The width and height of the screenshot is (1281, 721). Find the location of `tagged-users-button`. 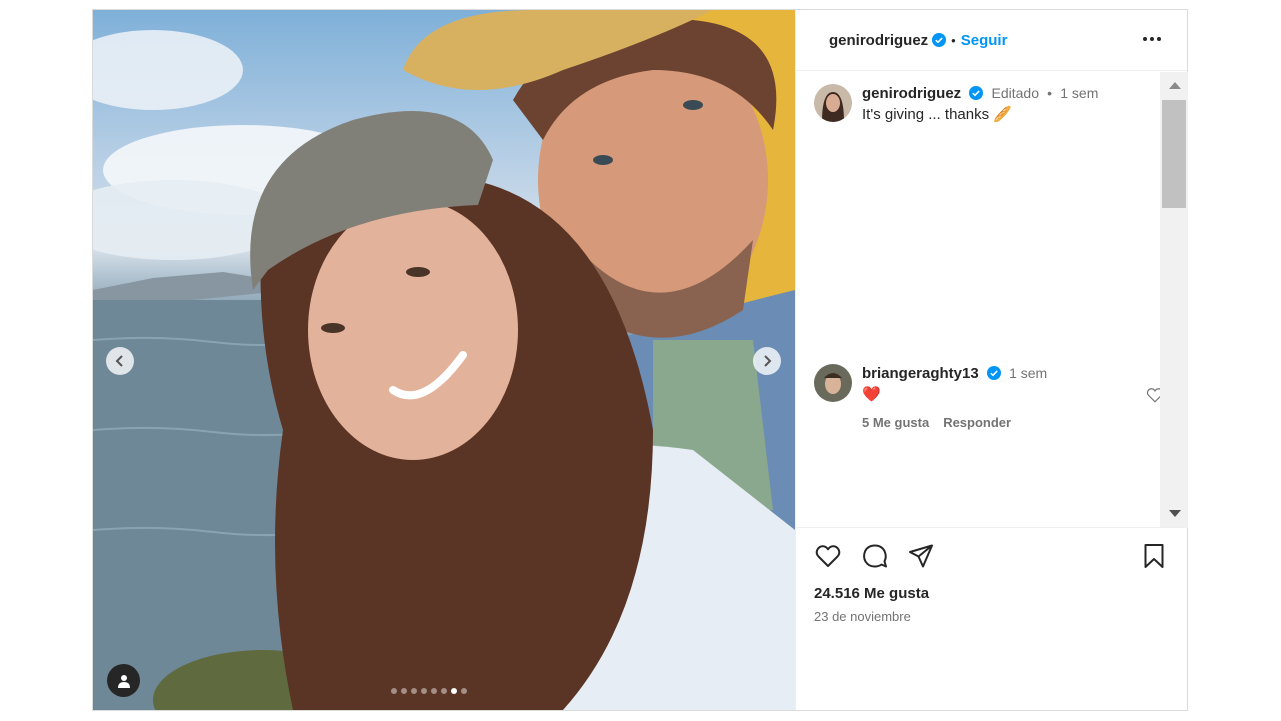

tagged-users-button is located at coordinates (123, 680).